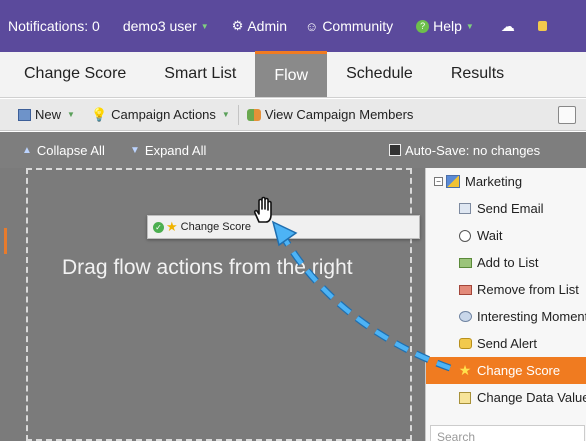 The height and width of the screenshot is (441, 586). I want to click on new-button: New ▼, so click(41, 114).